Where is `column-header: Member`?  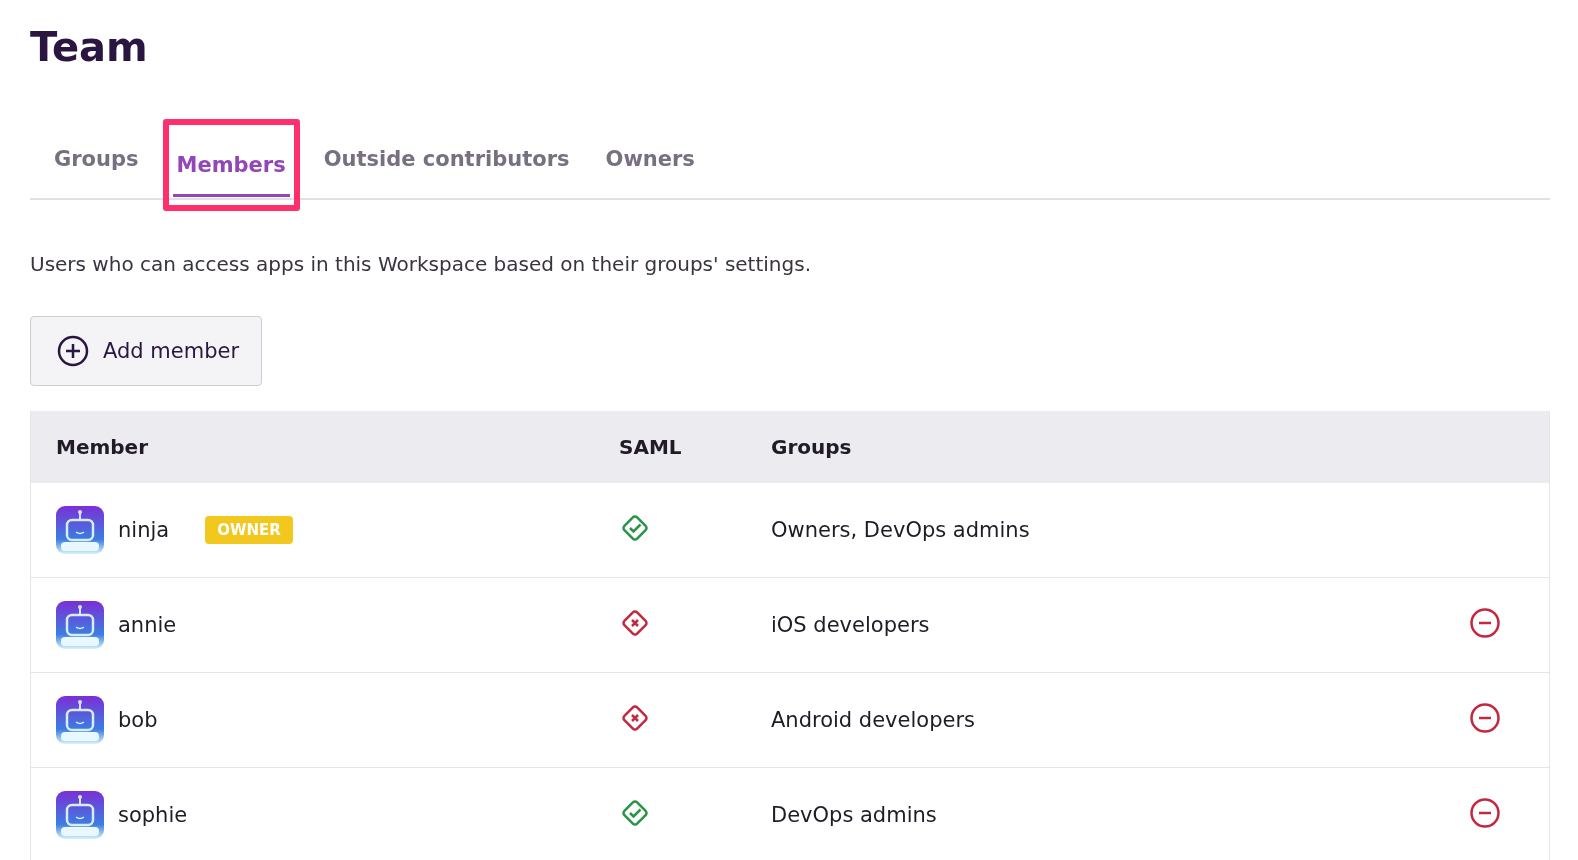 column-header: Member is located at coordinates (103, 447).